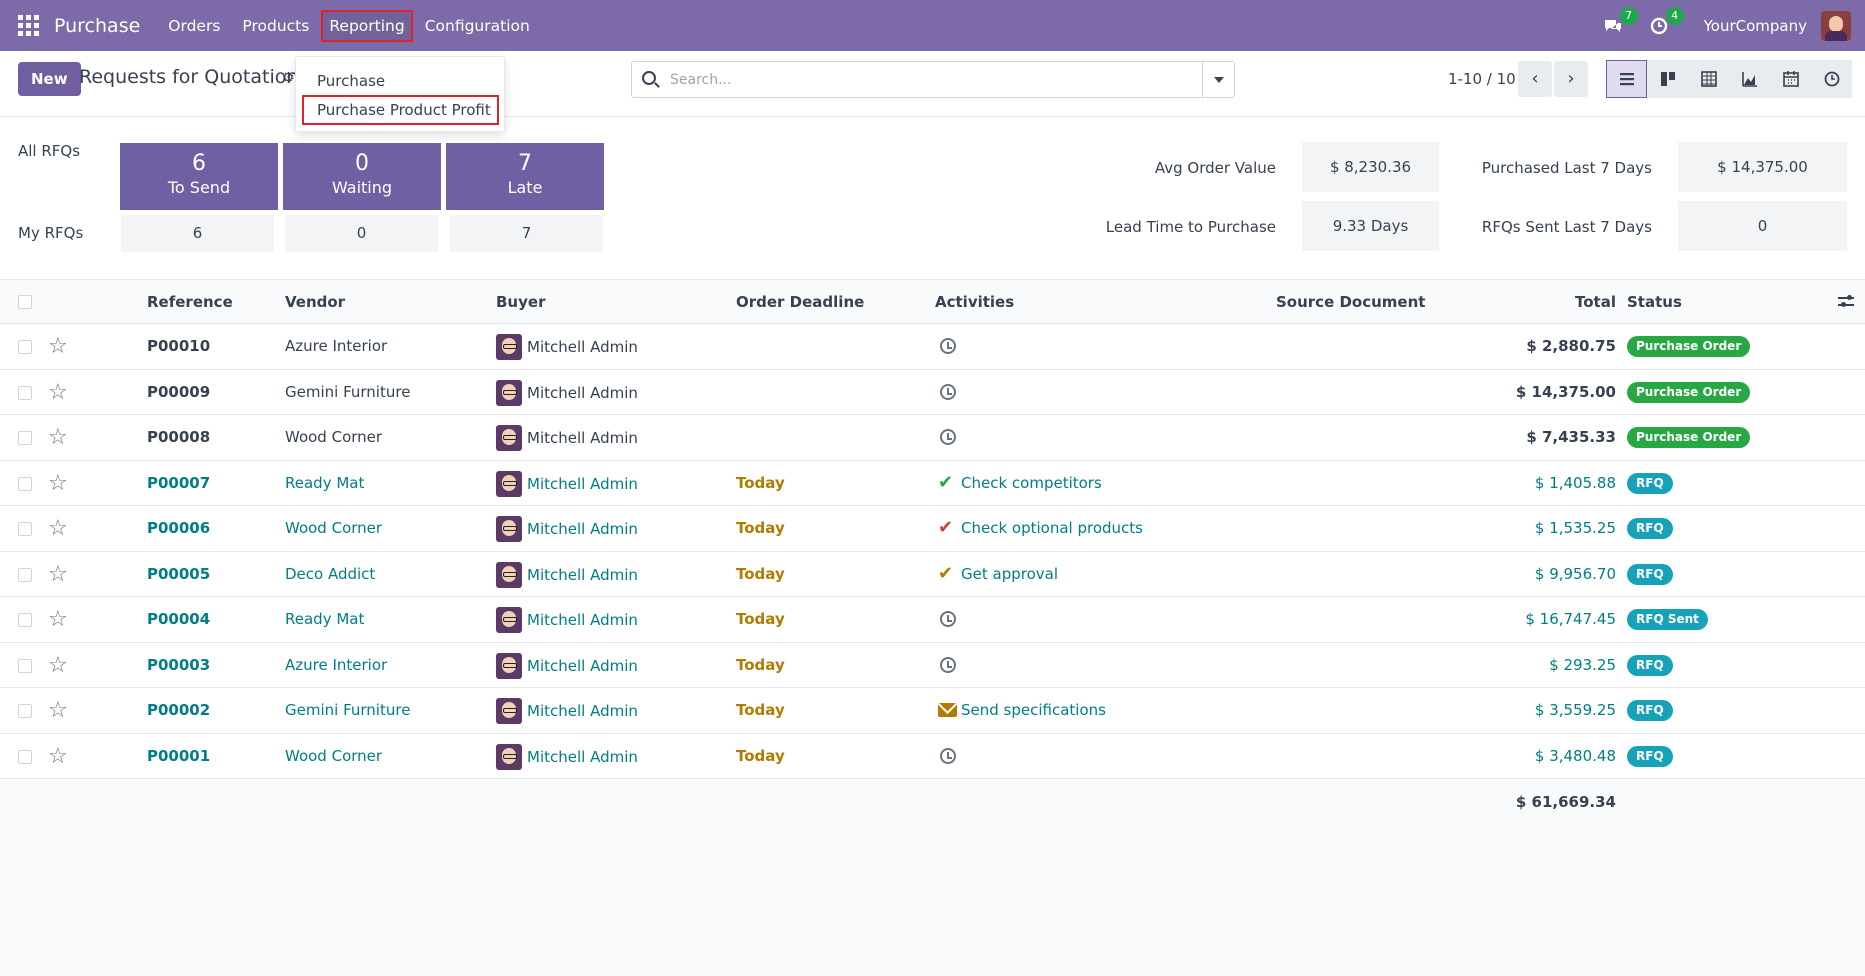 Image resolution: width=1865 pixels, height=976 pixels. What do you see at coordinates (178, 392) in the screenshot?
I see `cell-reference: P00009` at bounding box center [178, 392].